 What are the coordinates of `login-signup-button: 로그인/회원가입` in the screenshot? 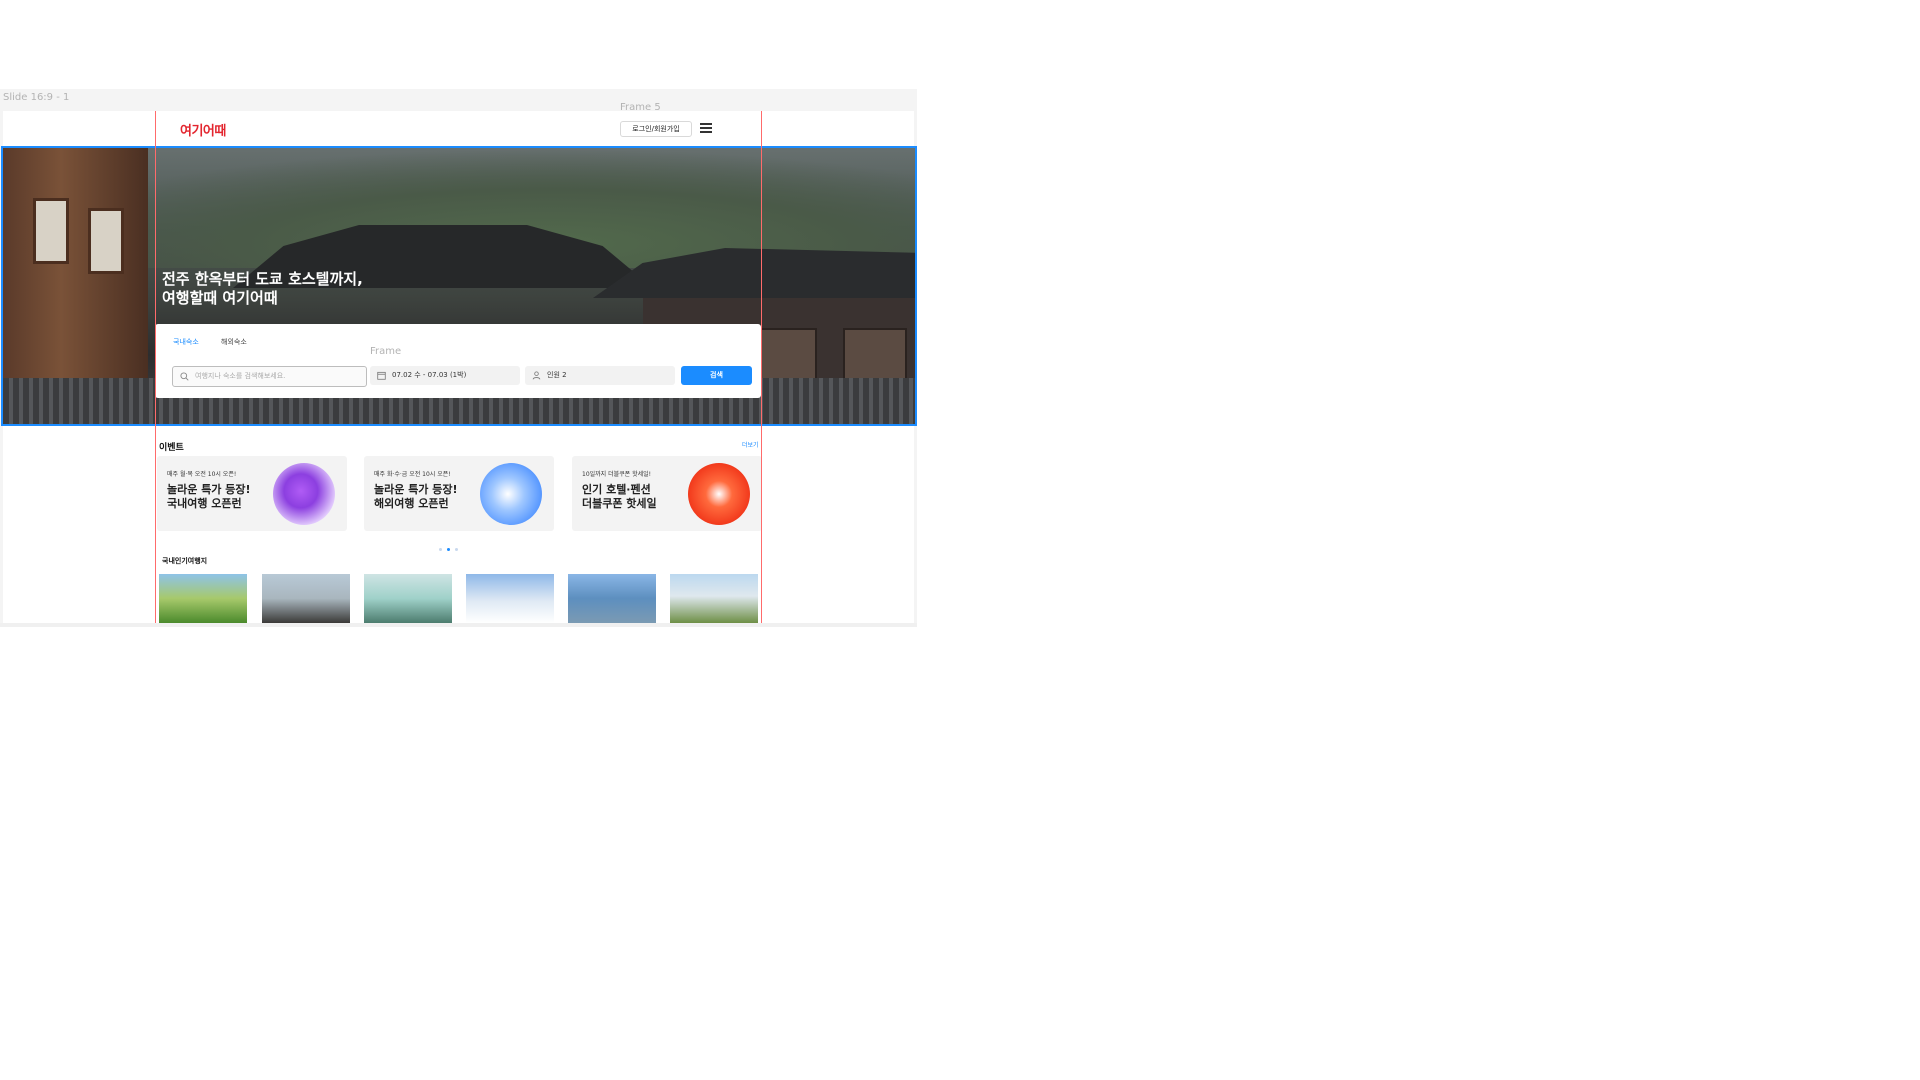 It's located at (656, 129).